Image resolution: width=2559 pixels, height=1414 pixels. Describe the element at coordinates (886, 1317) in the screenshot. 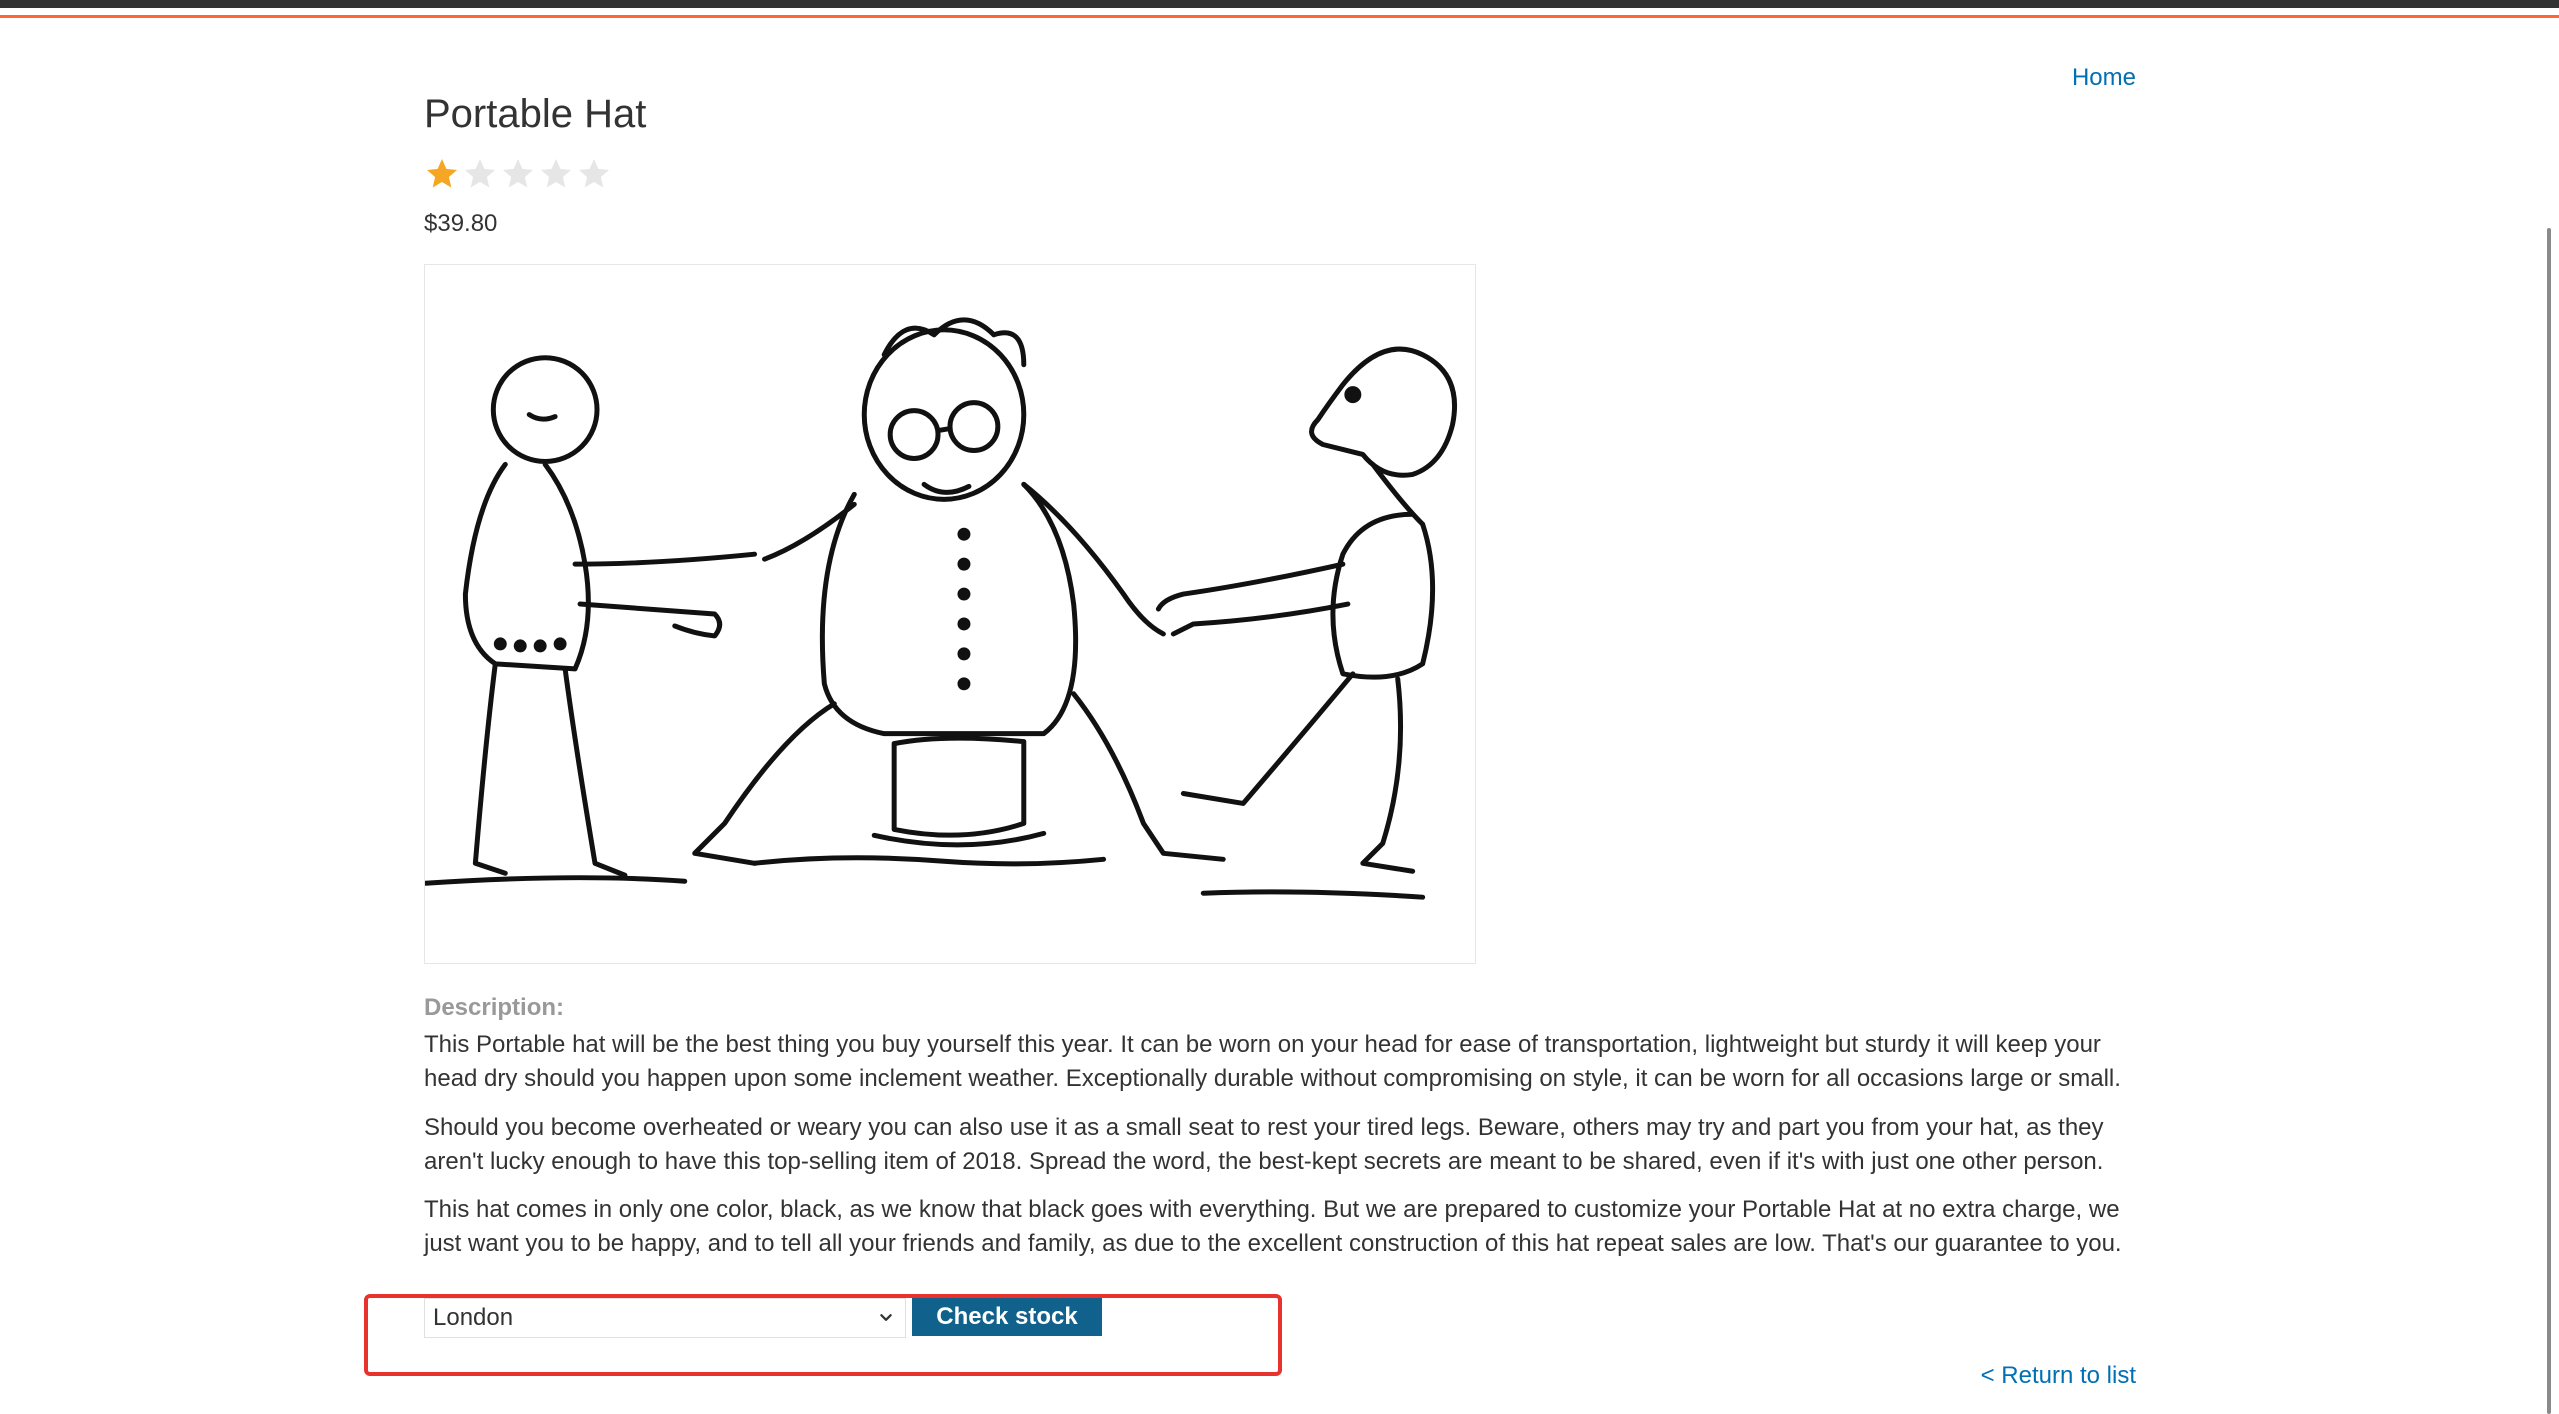

I see `chevron-down-icon` at that location.